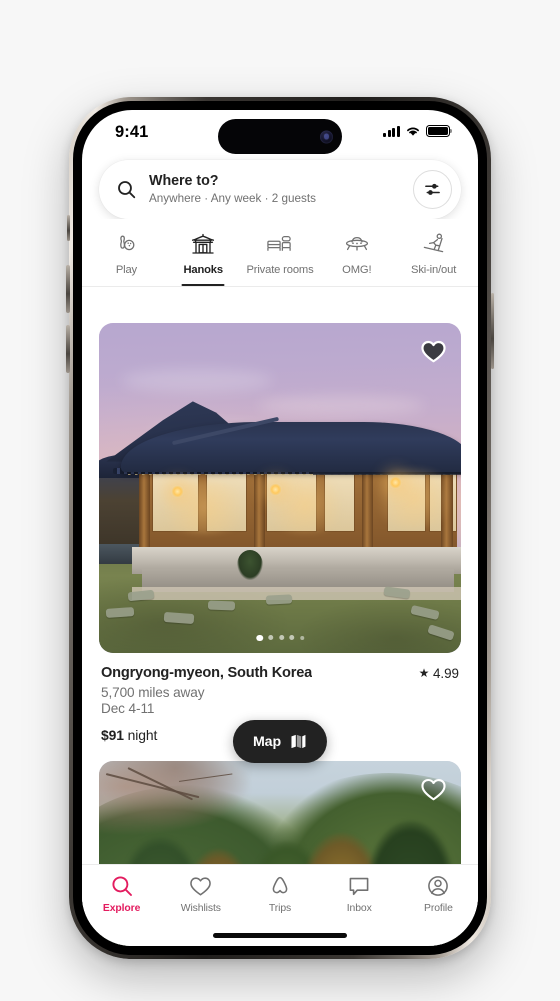 This screenshot has width=560, height=1001. Describe the element at coordinates (391, 131) in the screenshot. I see `cellular-signal-icon` at that location.